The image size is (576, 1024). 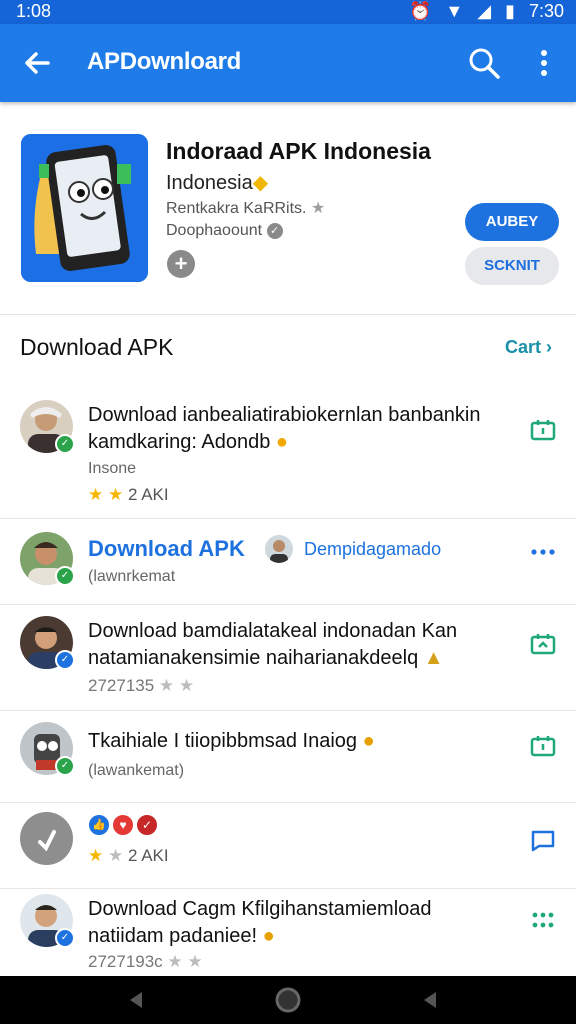 I want to click on more-vert-icon, so click(x=544, y=63).